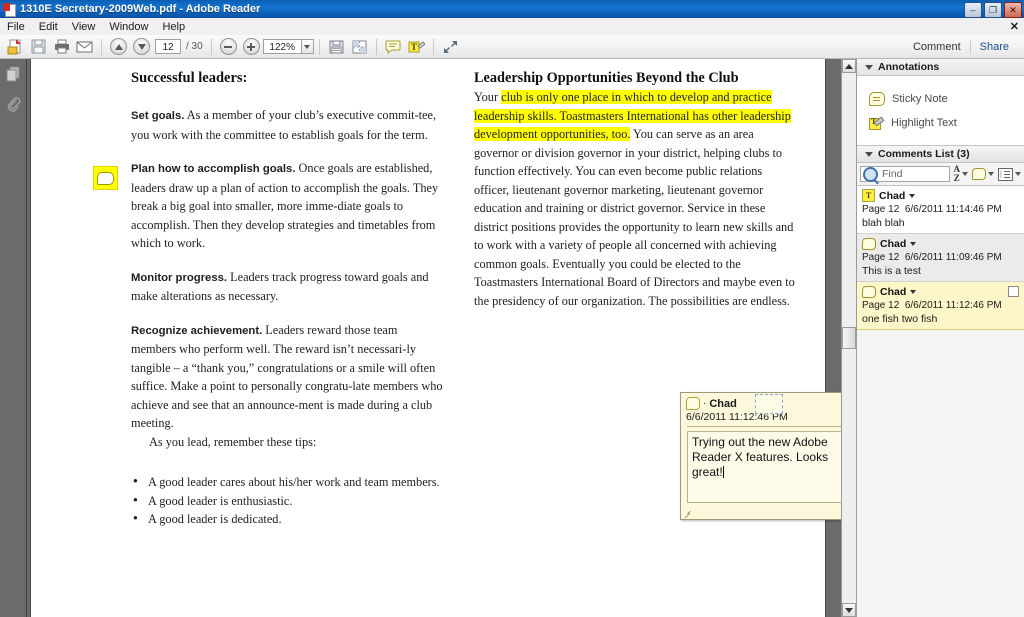 This screenshot has width=1024, height=617. I want to click on comment-filter-icon, so click(979, 174).